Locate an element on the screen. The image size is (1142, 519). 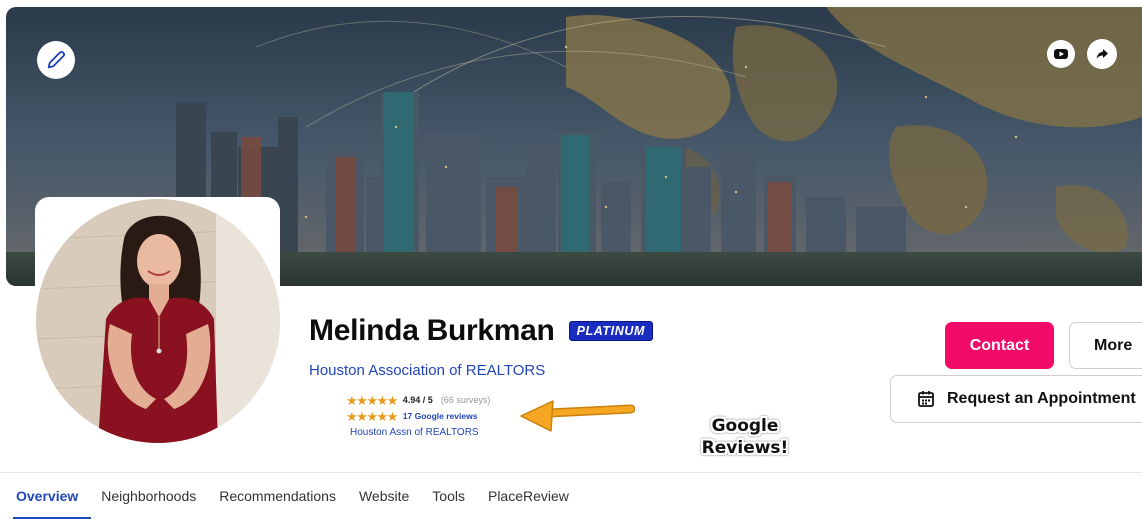
request-appointment-button: Request an Appointment is located at coordinates (1016, 399).